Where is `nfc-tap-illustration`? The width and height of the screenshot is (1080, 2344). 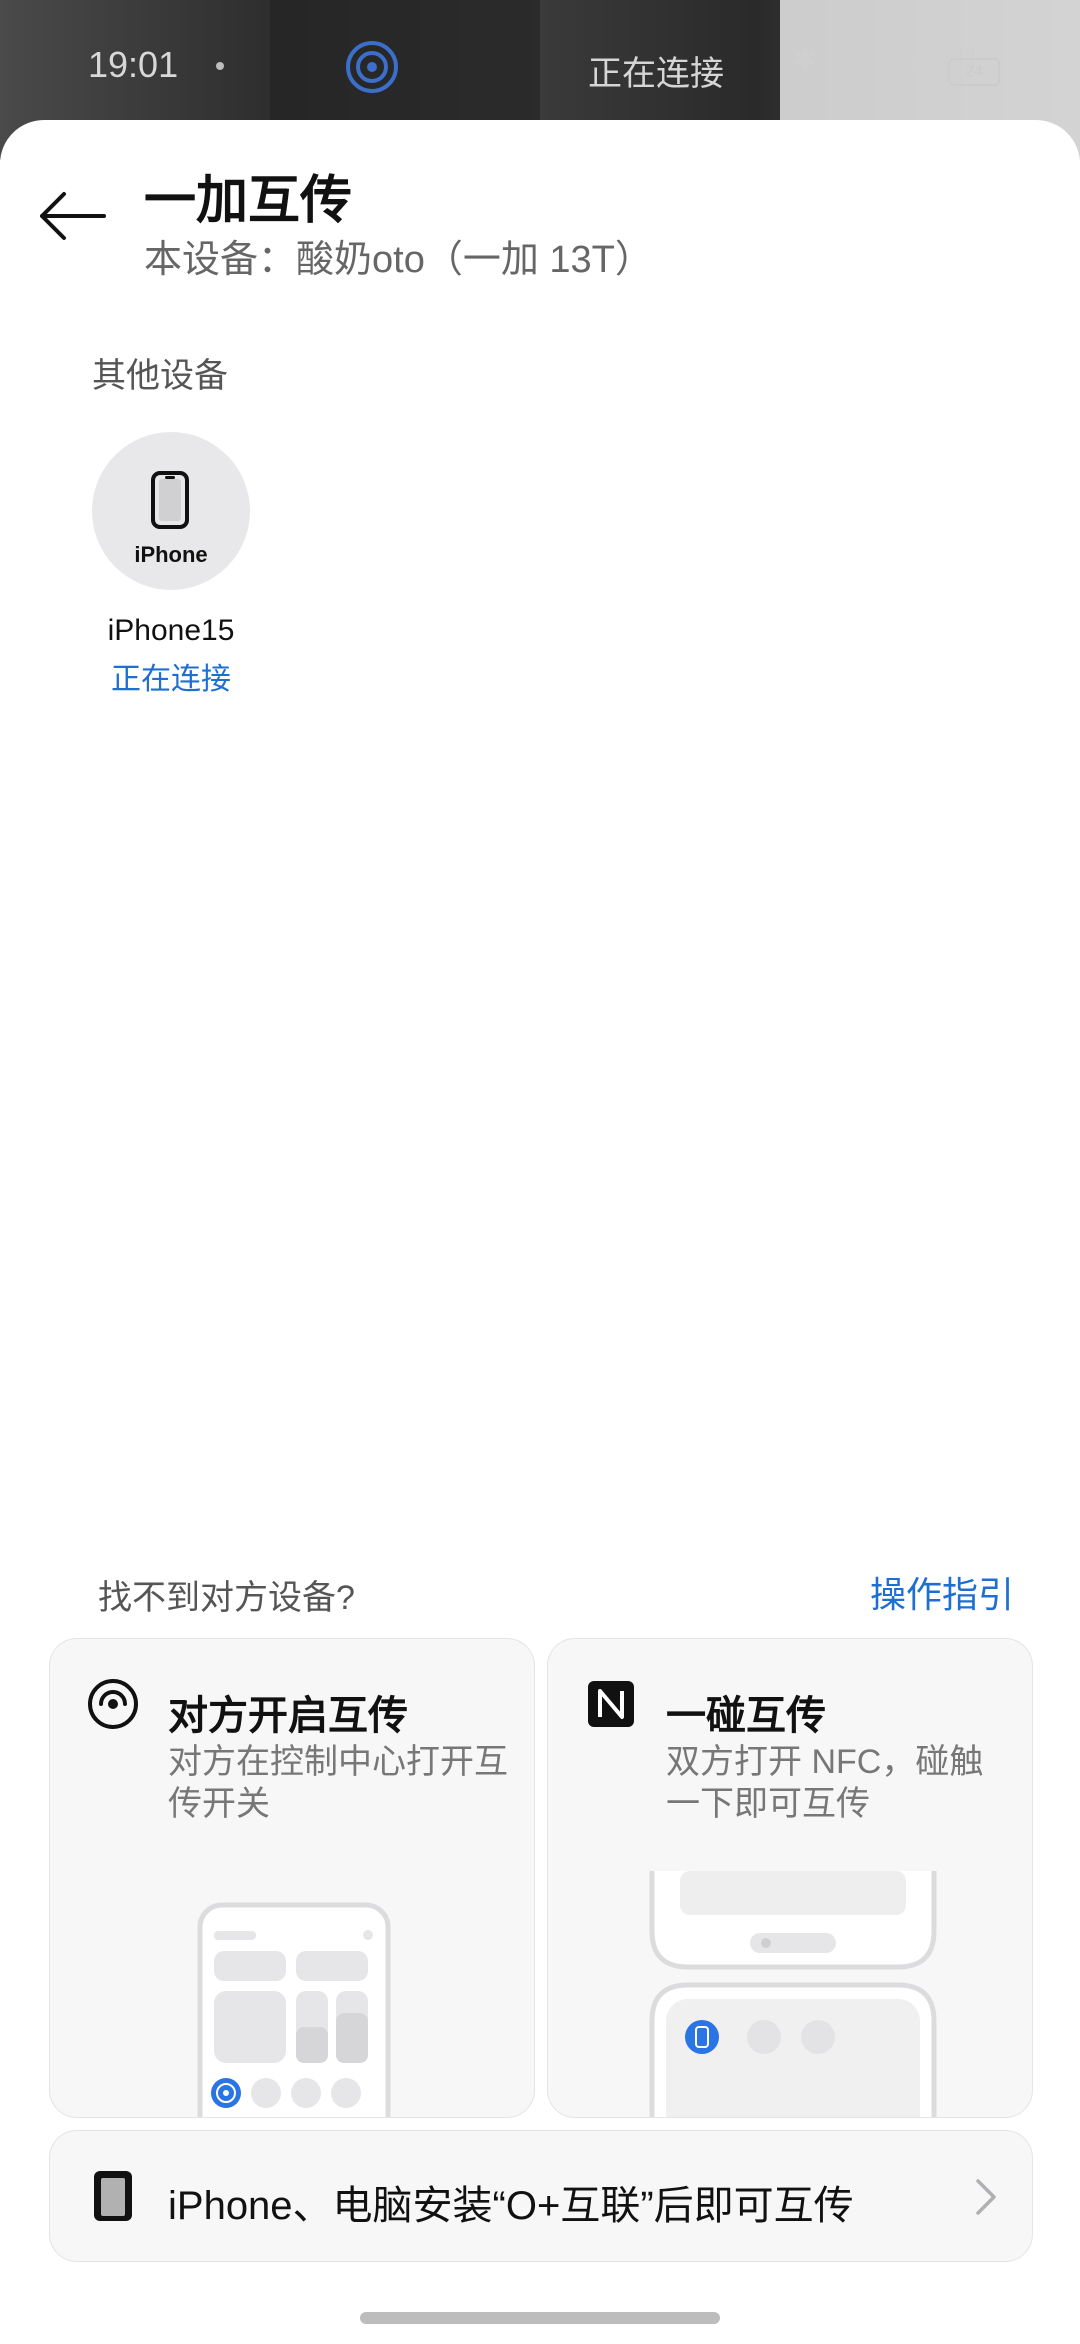
nfc-tap-illustration is located at coordinates (793, 1994).